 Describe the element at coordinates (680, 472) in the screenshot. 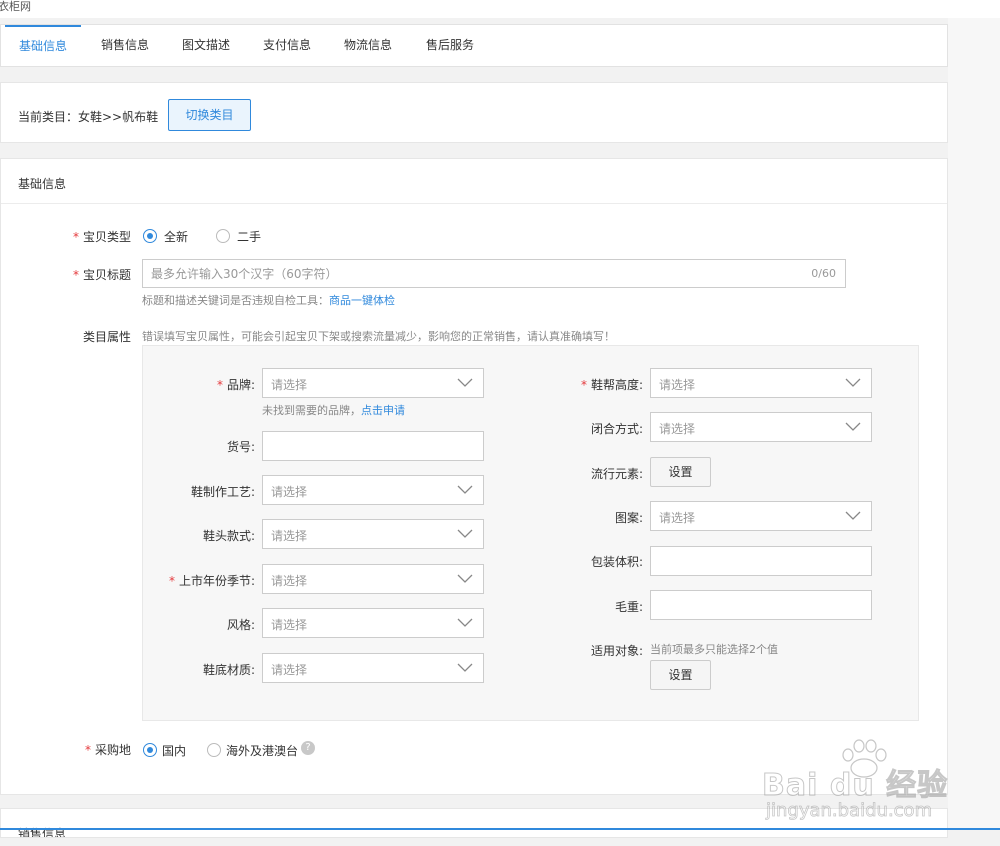

I see `trend-set-button: 设置` at that location.